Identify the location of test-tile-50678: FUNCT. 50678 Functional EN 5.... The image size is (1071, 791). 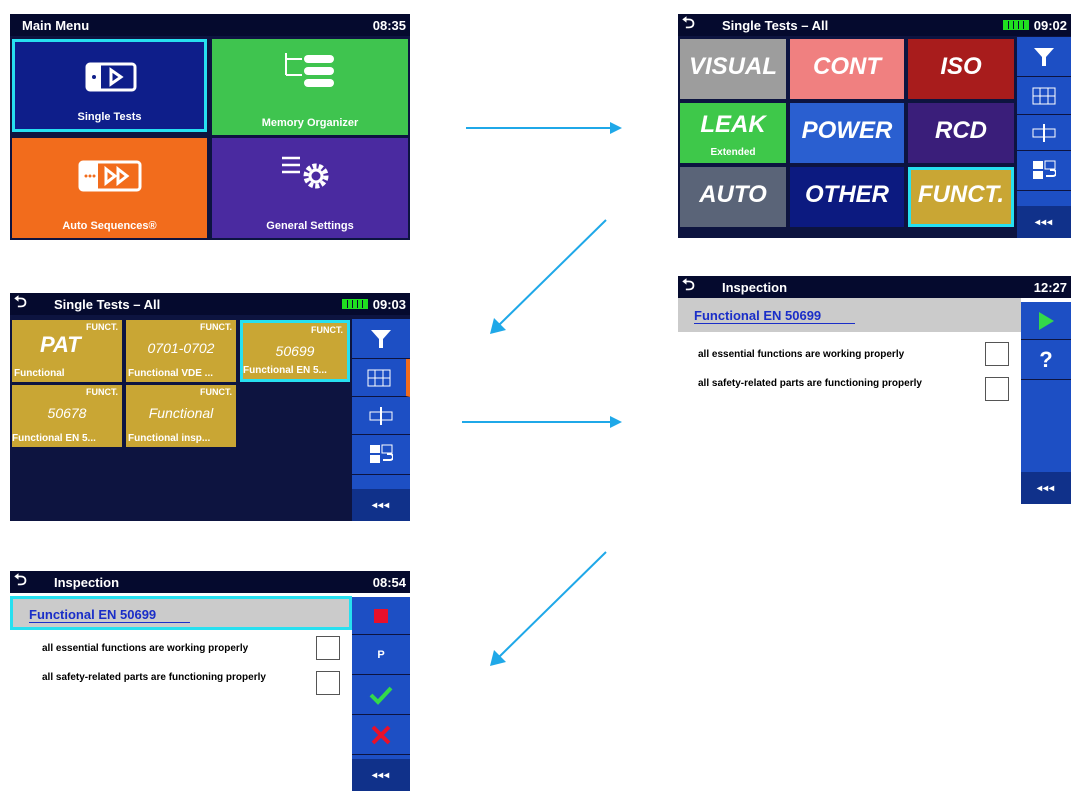
(67, 416).